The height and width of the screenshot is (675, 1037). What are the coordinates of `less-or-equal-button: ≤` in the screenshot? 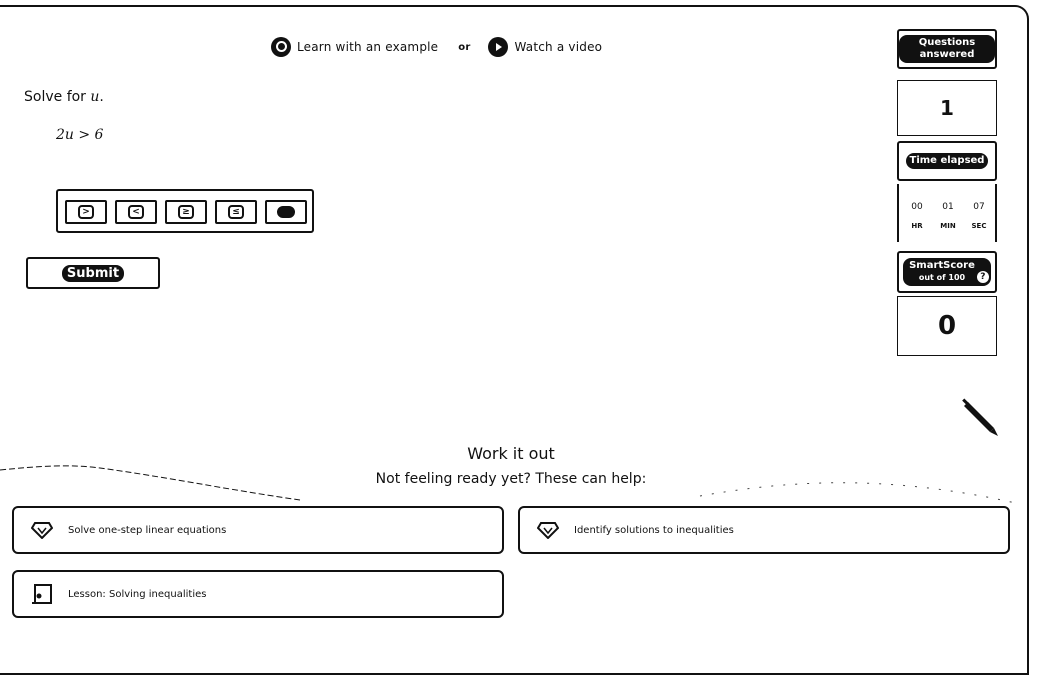 It's located at (236, 212).